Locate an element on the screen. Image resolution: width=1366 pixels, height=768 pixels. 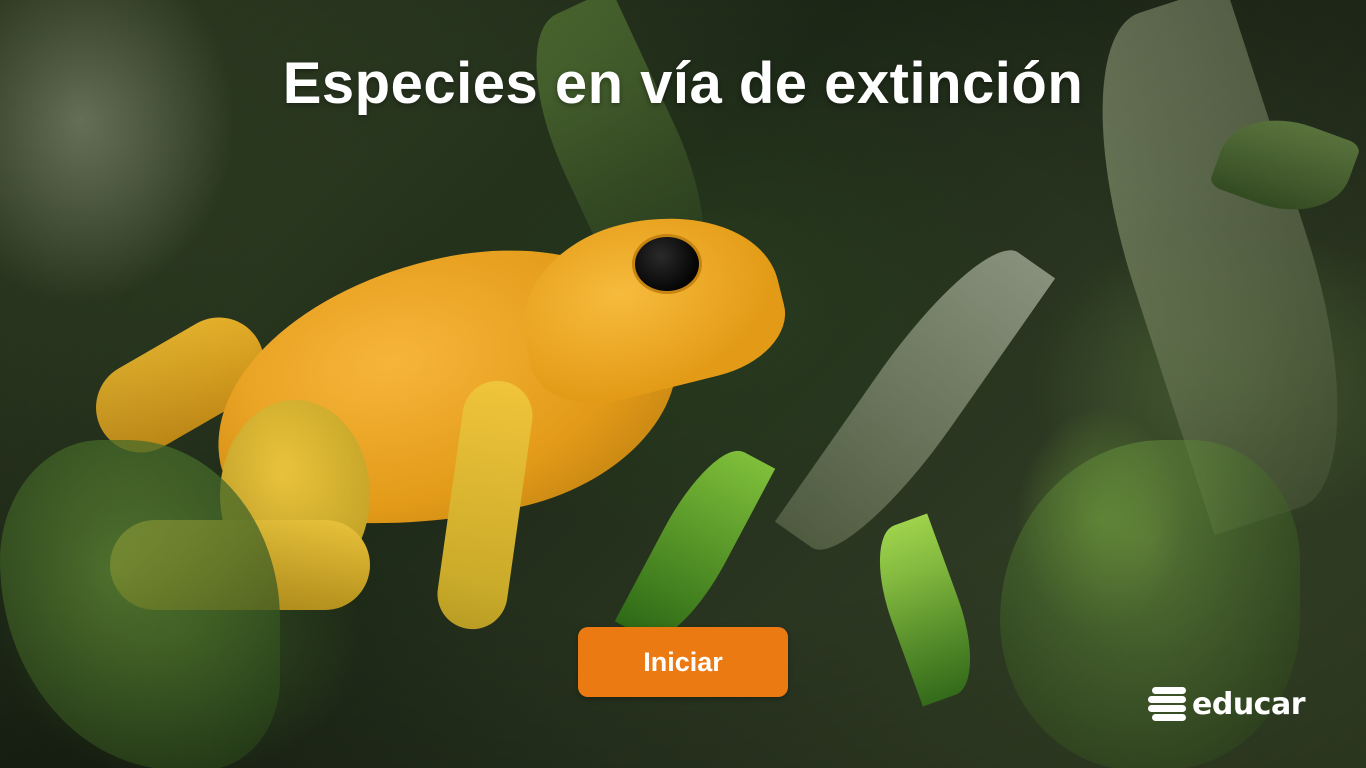
educar-logo: educar is located at coordinates (1227, 704).